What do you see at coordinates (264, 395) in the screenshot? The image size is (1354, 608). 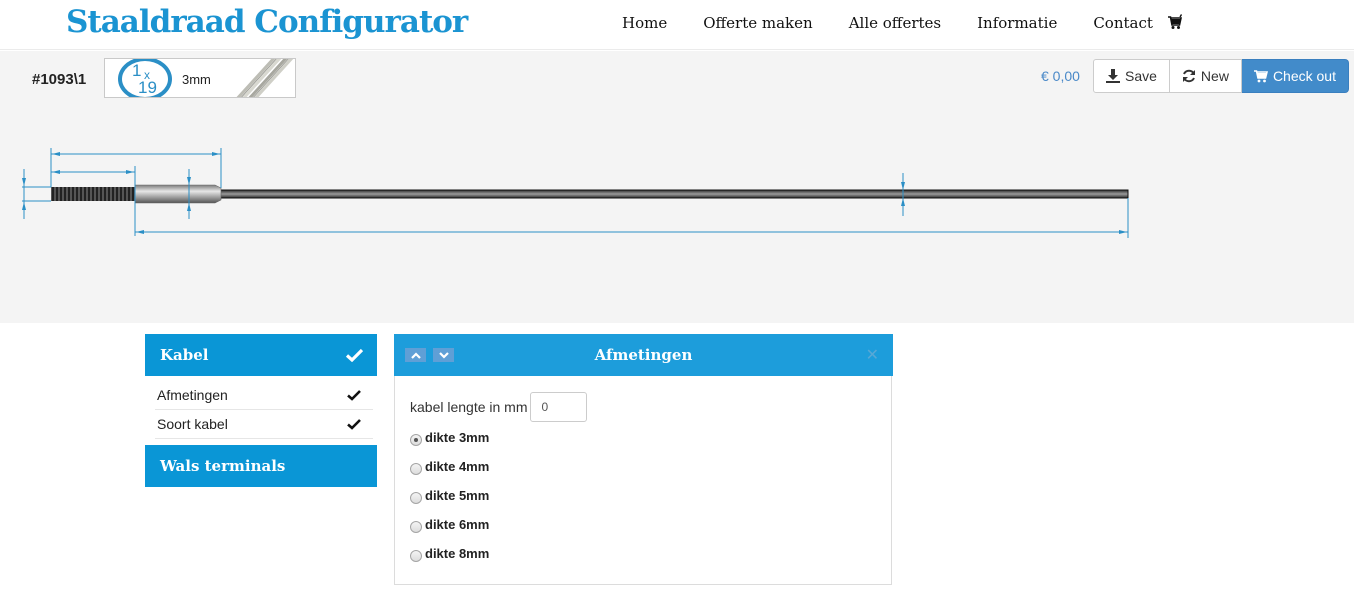 I see `step-afmetingen: Afmetingen` at bounding box center [264, 395].